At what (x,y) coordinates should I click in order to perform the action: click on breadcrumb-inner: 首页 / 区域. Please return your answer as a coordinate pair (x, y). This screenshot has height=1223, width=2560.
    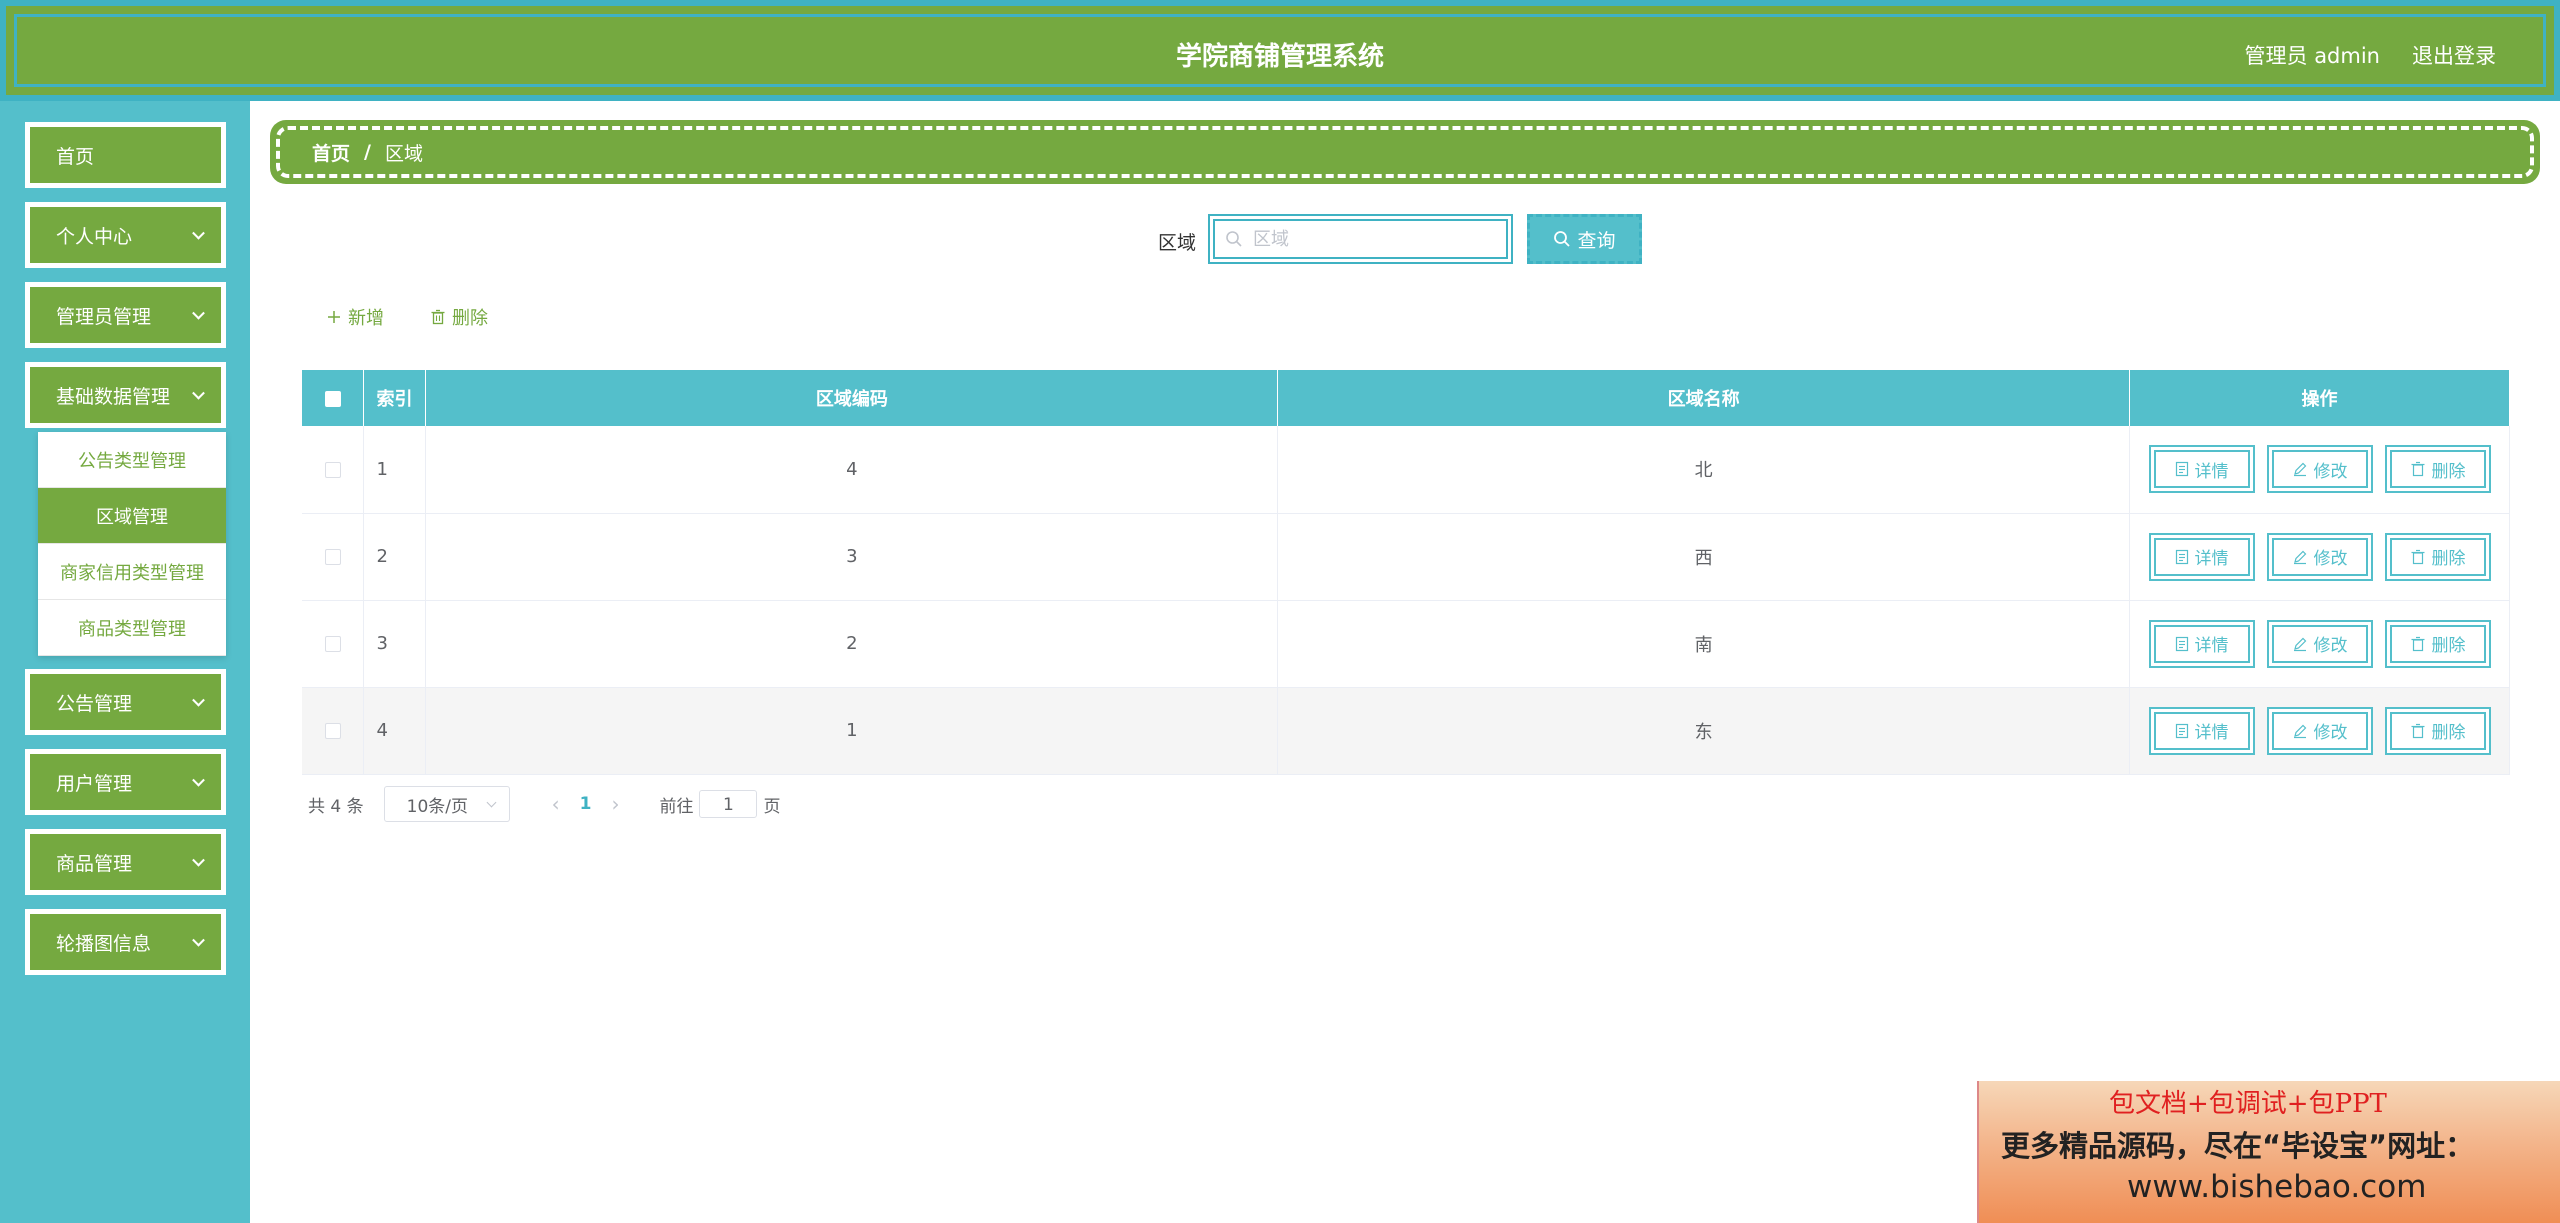
    Looking at the image, I should click on (1405, 152).